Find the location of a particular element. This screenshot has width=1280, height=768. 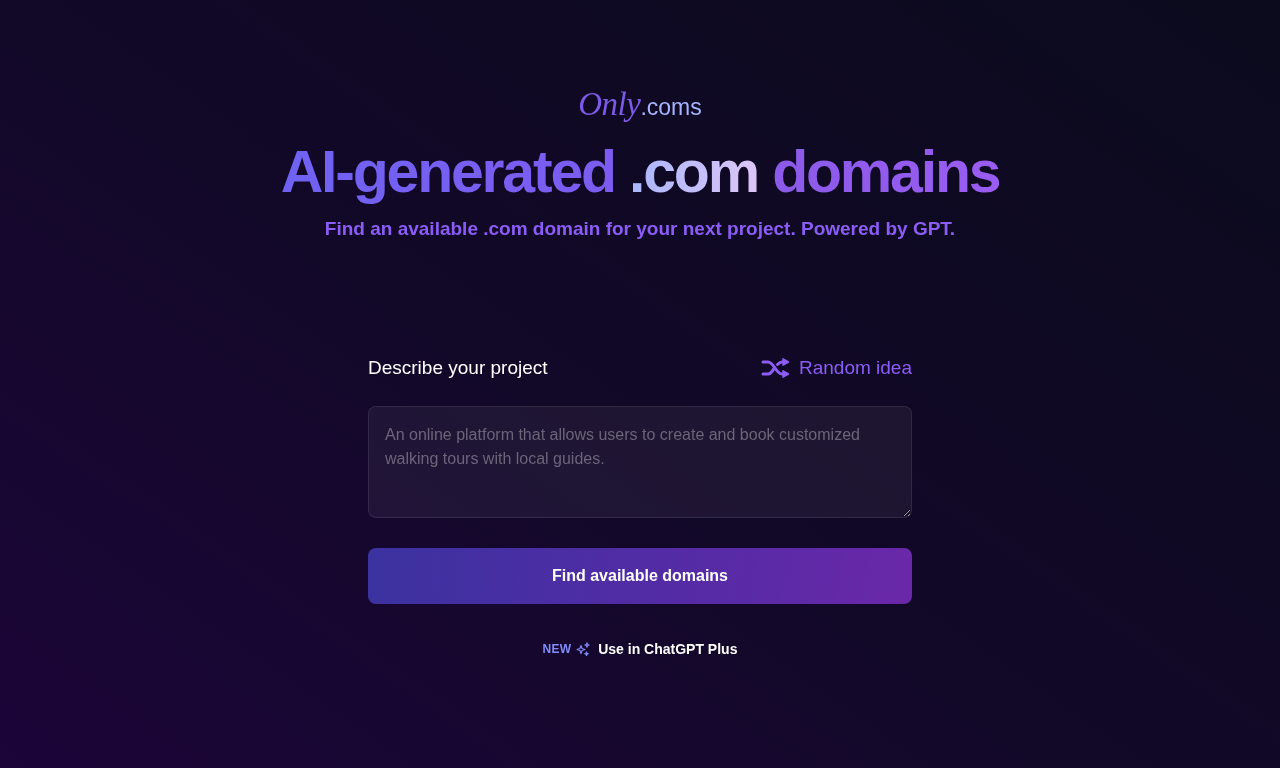

subtitle: Find an available .com domain for your next project. Powered by GPT. is located at coordinates (640, 228).